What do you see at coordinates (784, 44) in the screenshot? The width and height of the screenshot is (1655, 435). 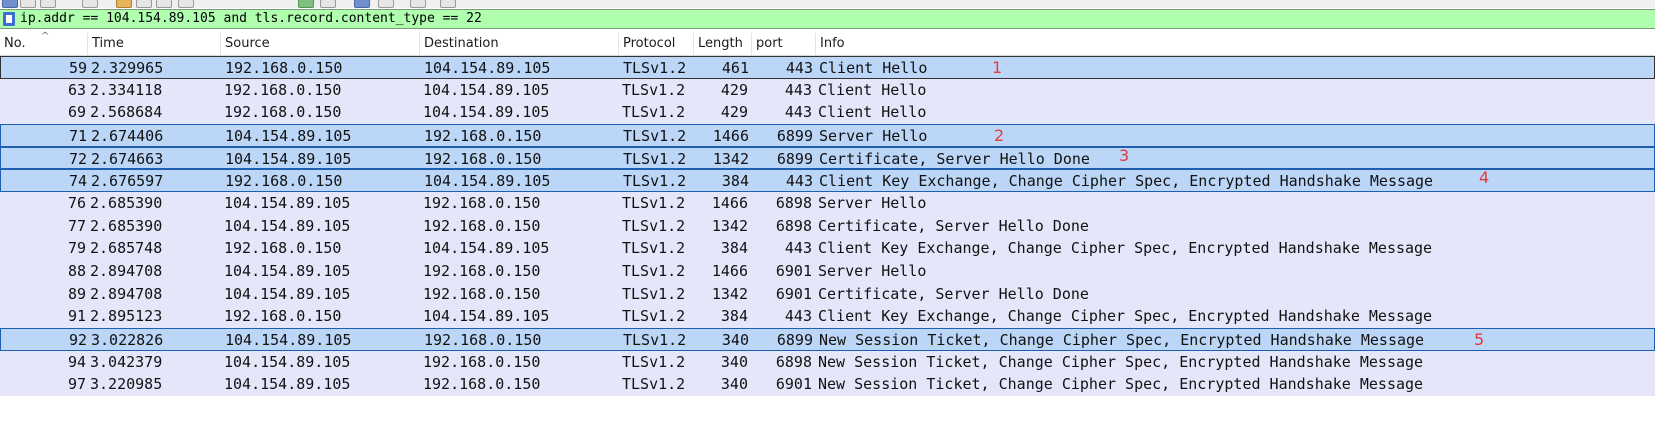 I see `column-header-port: port` at bounding box center [784, 44].